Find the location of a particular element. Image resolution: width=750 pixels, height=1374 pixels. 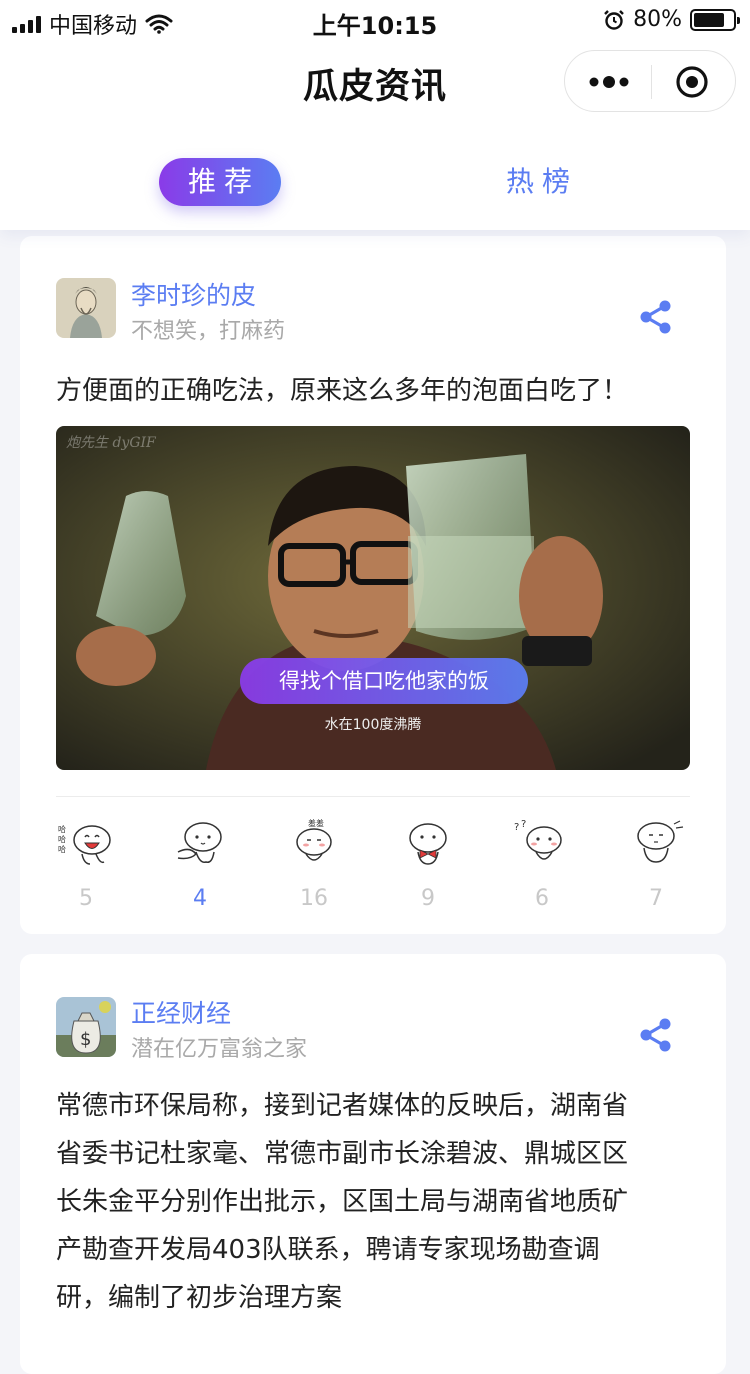

battery-icon is located at coordinates (715, 19).